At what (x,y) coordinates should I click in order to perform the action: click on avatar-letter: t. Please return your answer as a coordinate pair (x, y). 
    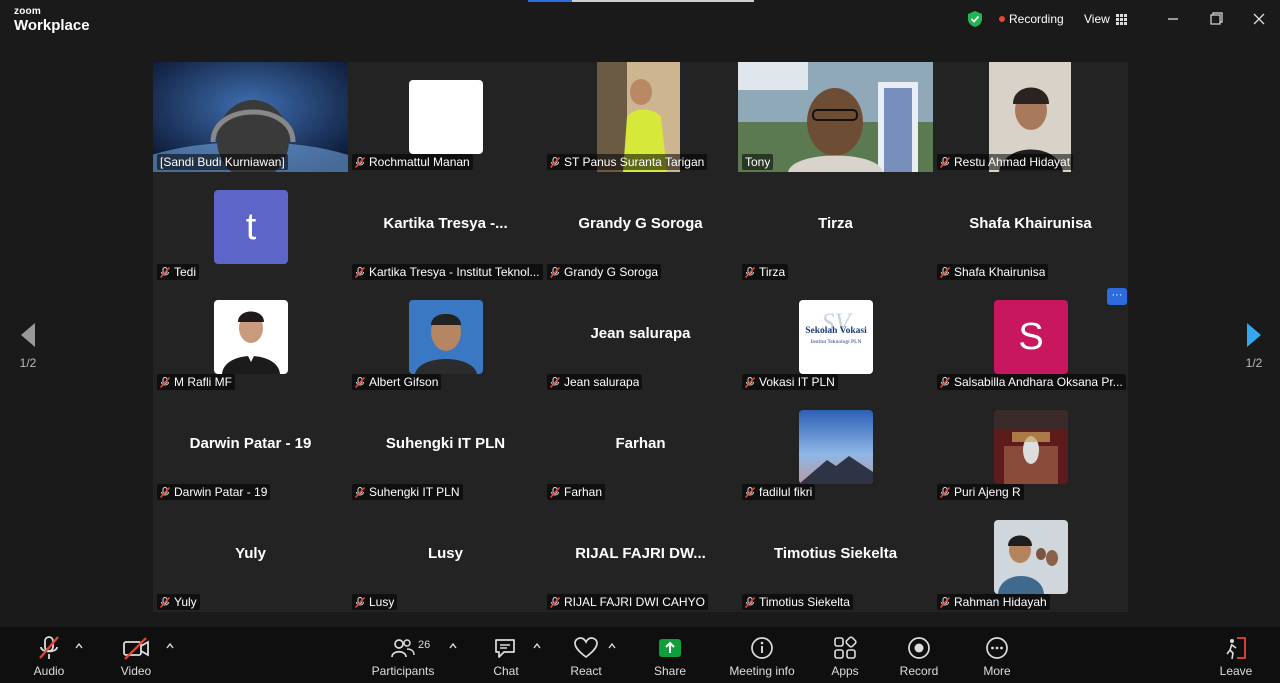
    Looking at the image, I should click on (251, 226).